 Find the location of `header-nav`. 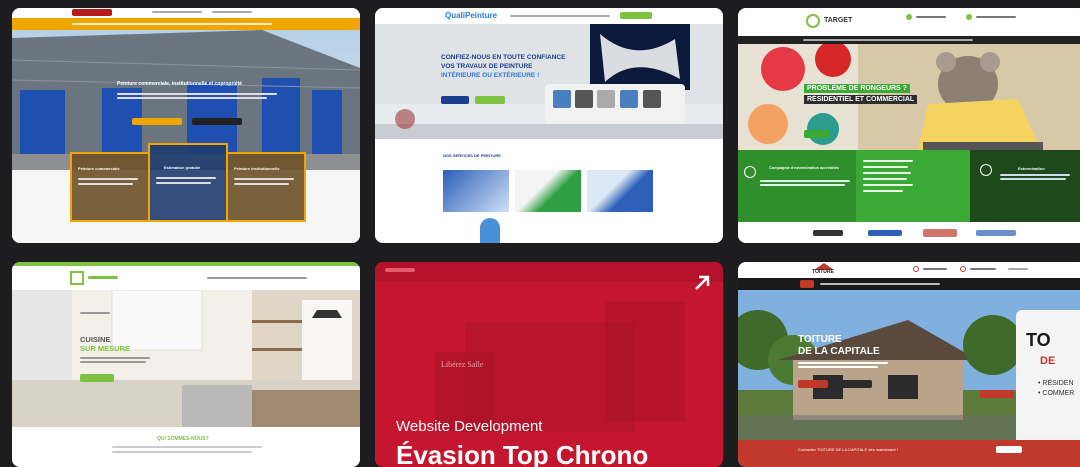

header-nav is located at coordinates (560, 16).